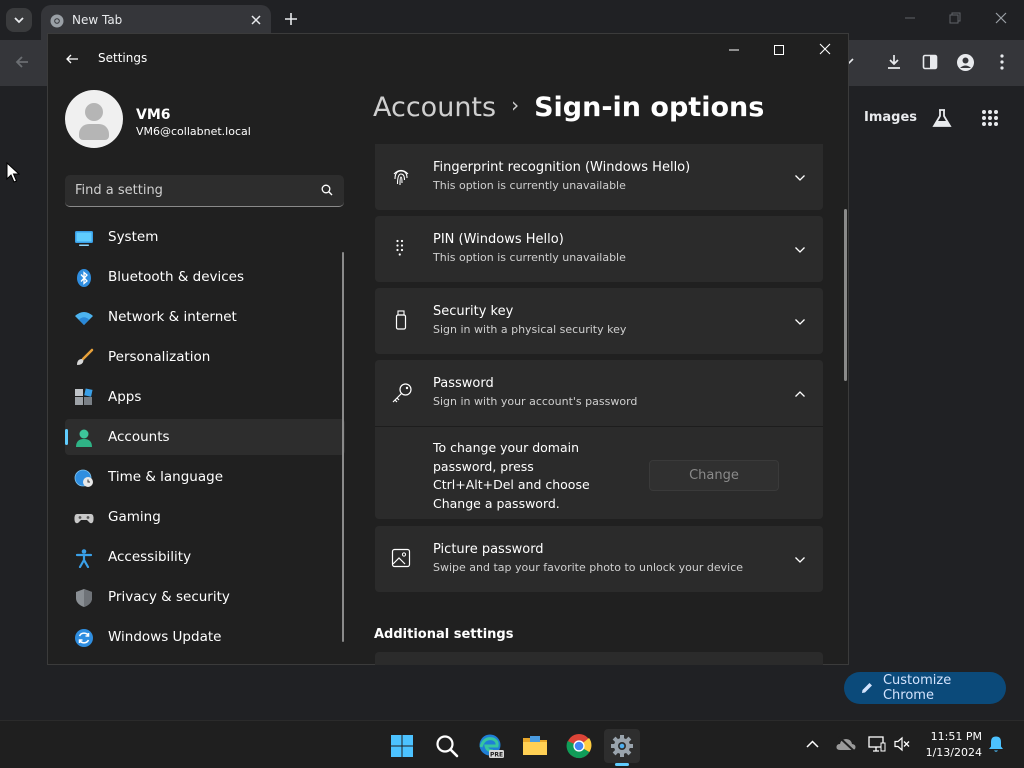 Image resolution: width=1024 pixels, height=768 pixels. What do you see at coordinates (890, 117) in the screenshot?
I see `images-link: Images` at bounding box center [890, 117].